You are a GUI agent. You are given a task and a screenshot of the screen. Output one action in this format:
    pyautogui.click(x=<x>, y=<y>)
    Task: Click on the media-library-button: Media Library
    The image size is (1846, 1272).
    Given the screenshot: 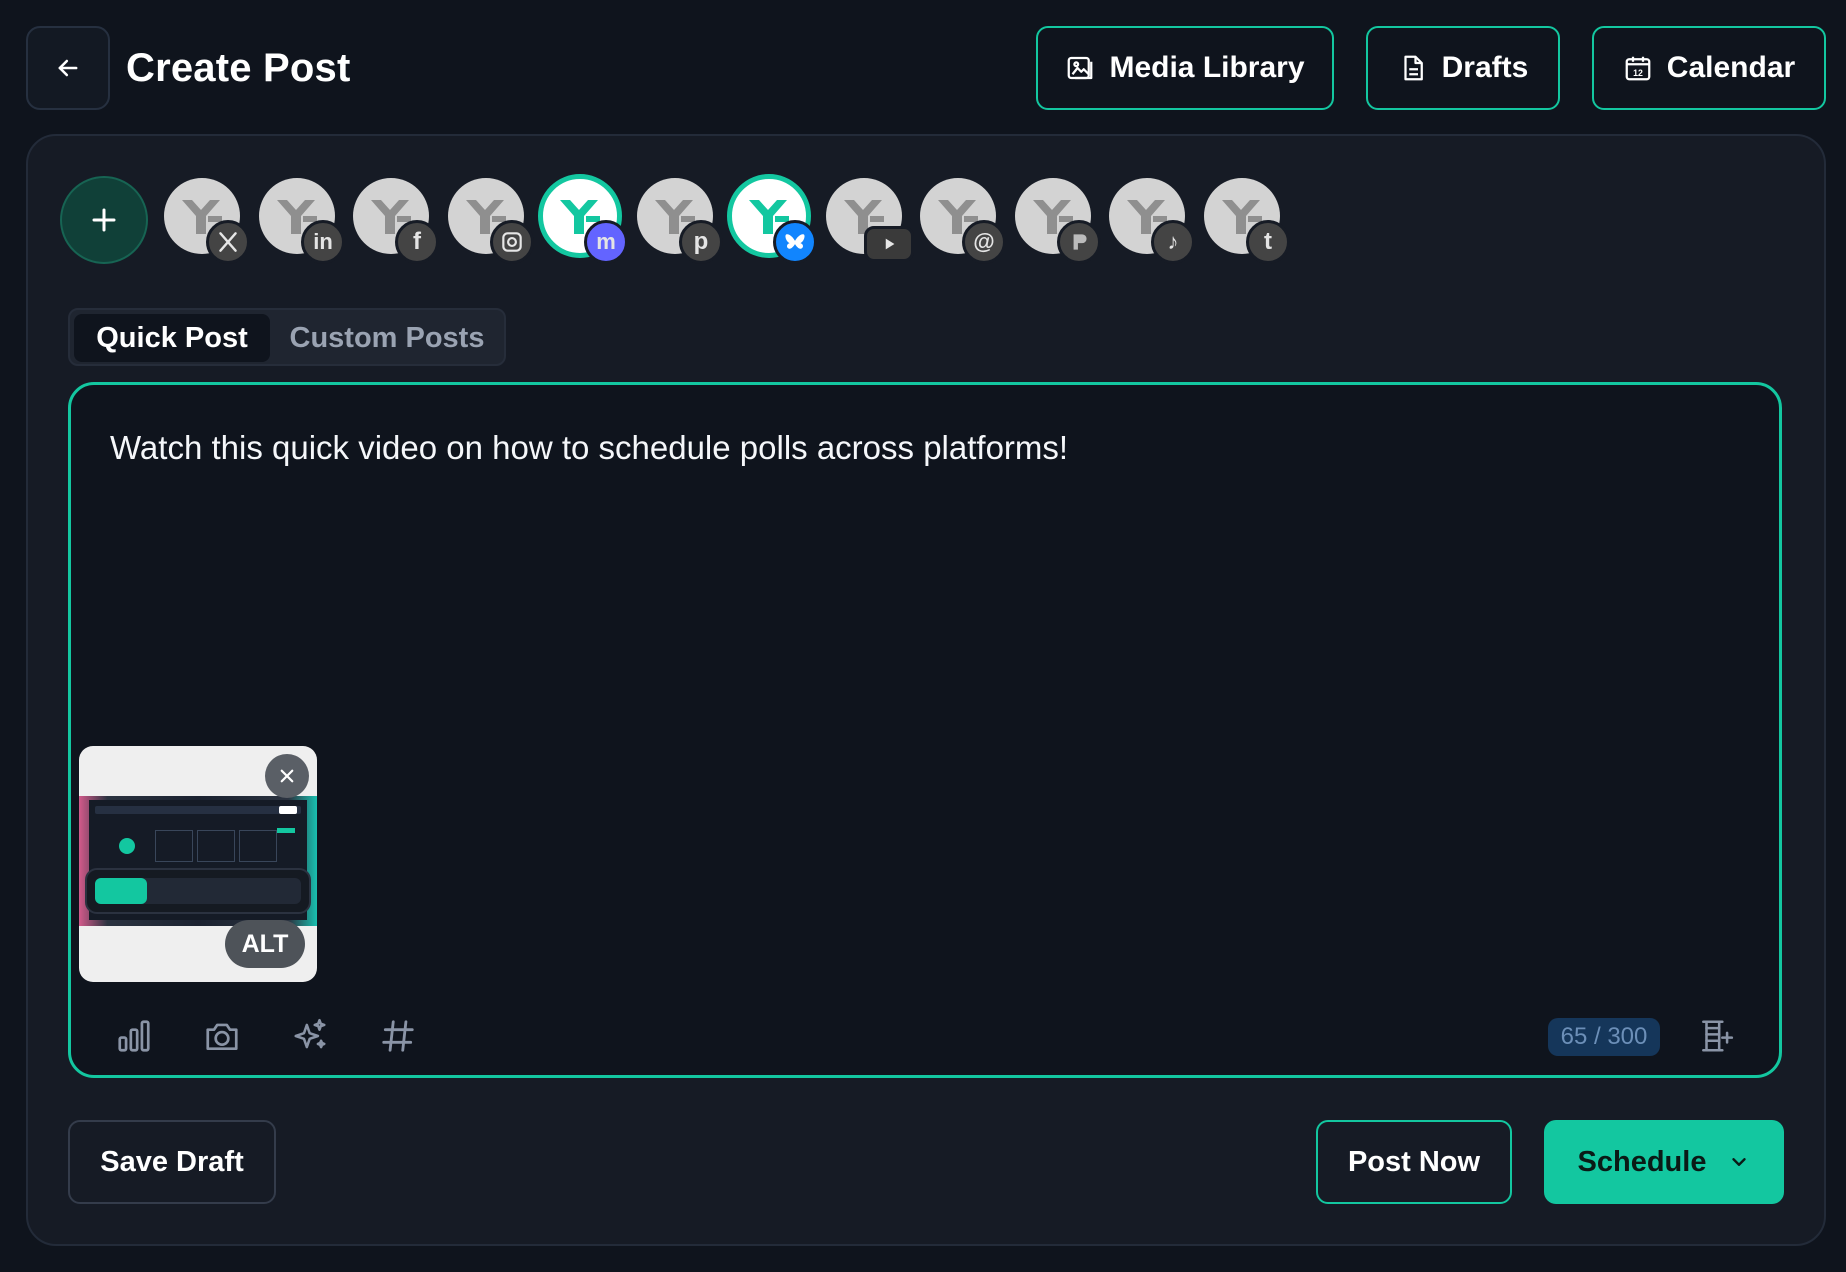 What is the action you would take?
    pyautogui.click(x=1185, y=68)
    